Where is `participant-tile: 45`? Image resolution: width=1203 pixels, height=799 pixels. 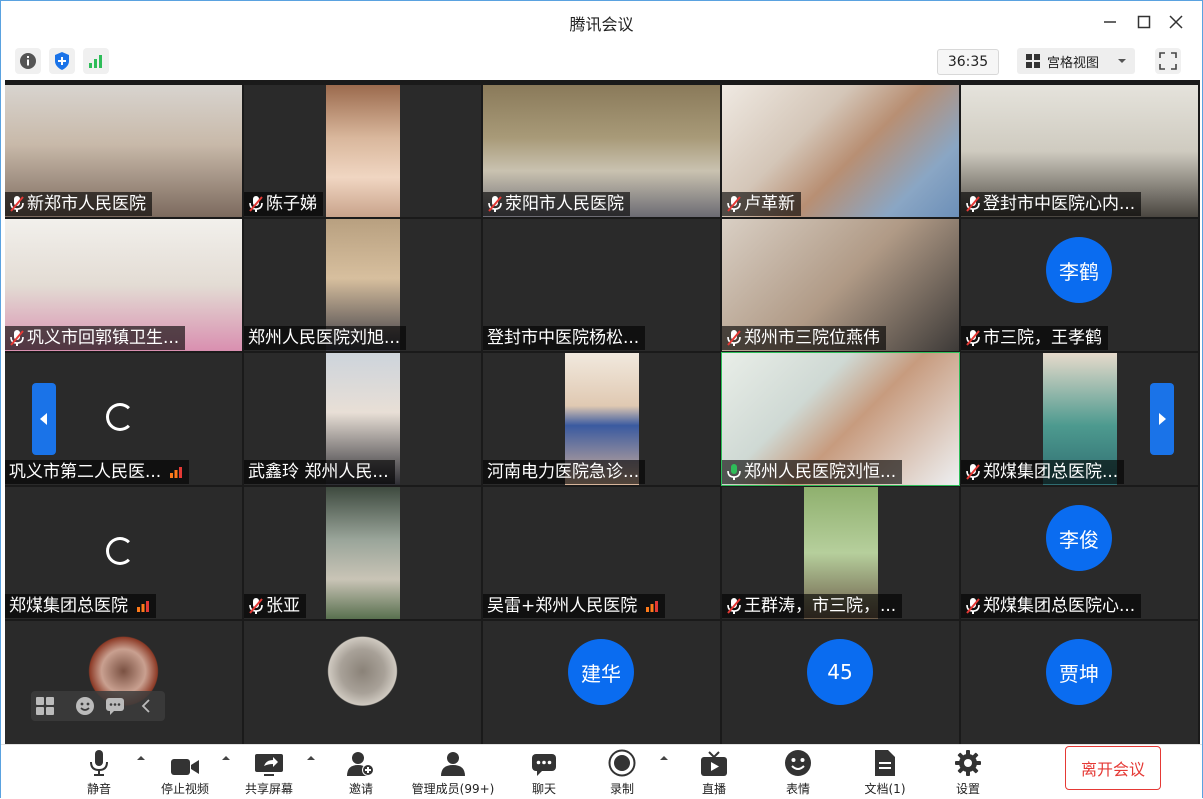 participant-tile: 45 is located at coordinates (840, 682).